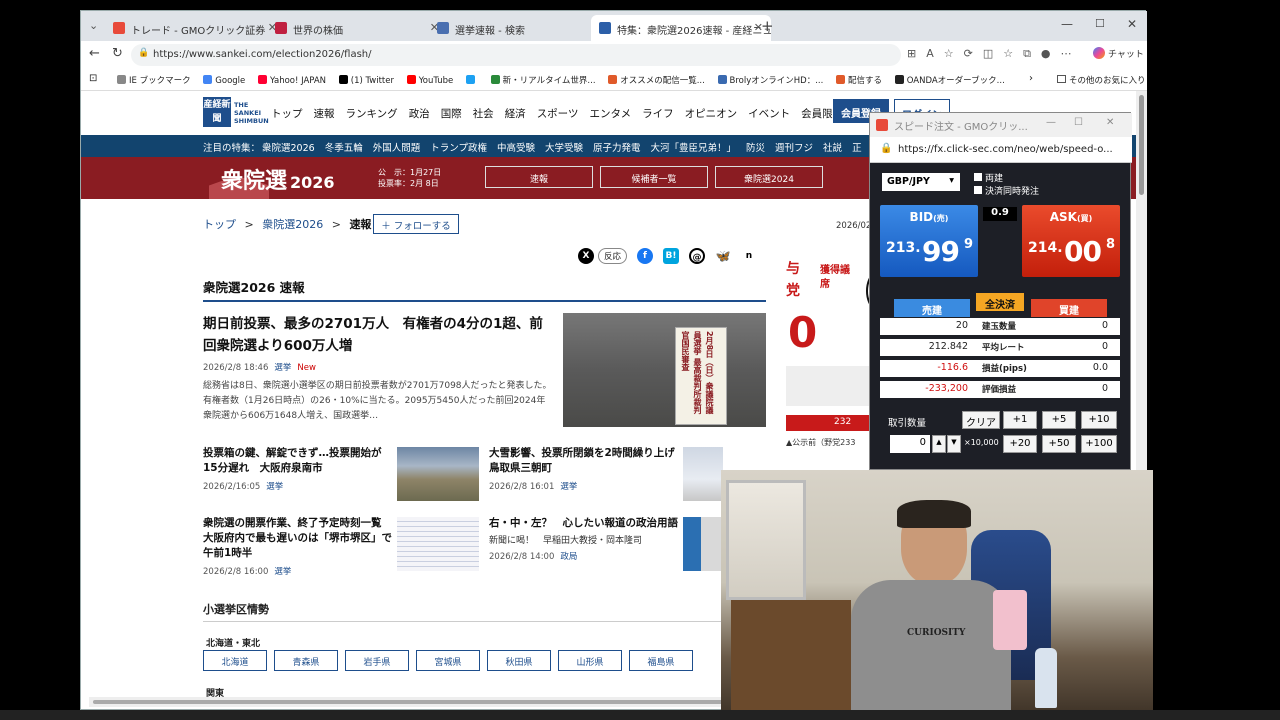 The height and width of the screenshot is (720, 1280). I want to click on pref-akita: 秋田県, so click(519, 660).